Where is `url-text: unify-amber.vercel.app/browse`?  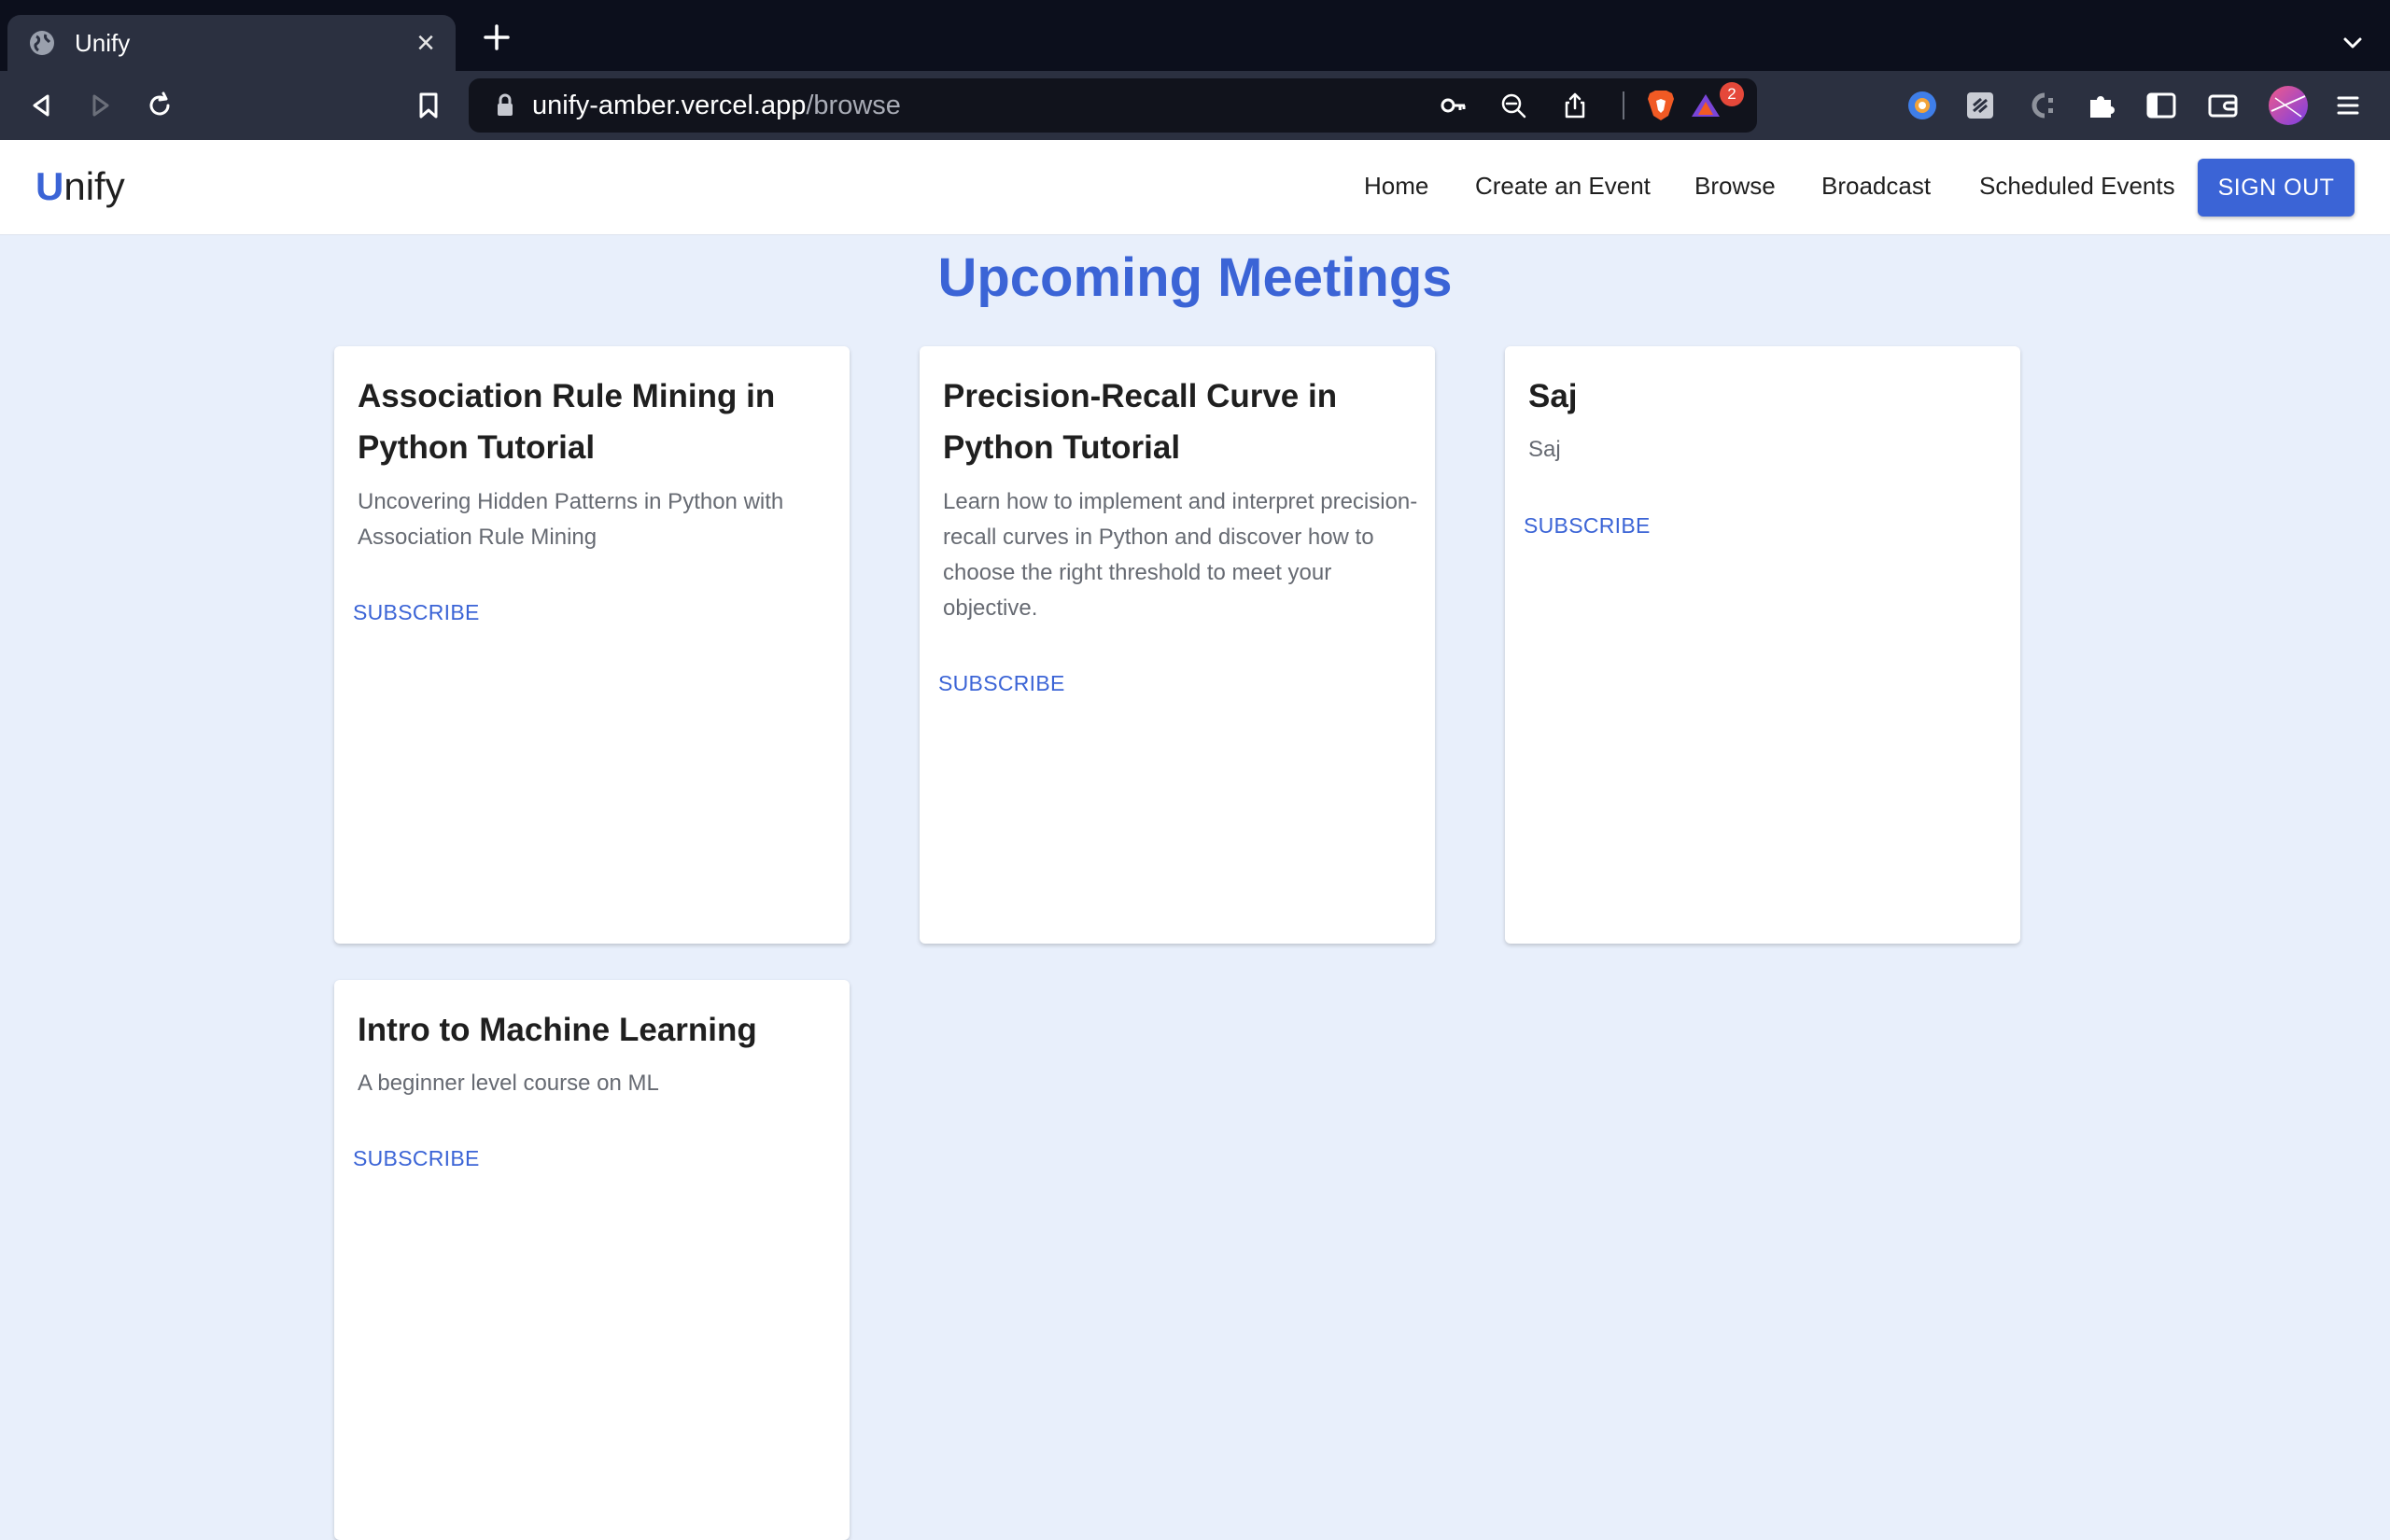
url-text: unify-amber.vercel.app/browse is located at coordinates (716, 106).